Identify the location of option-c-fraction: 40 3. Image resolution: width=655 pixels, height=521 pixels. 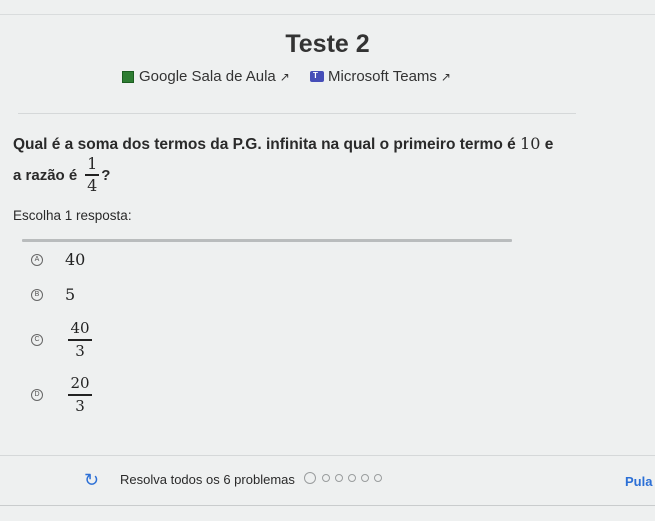
(80, 340).